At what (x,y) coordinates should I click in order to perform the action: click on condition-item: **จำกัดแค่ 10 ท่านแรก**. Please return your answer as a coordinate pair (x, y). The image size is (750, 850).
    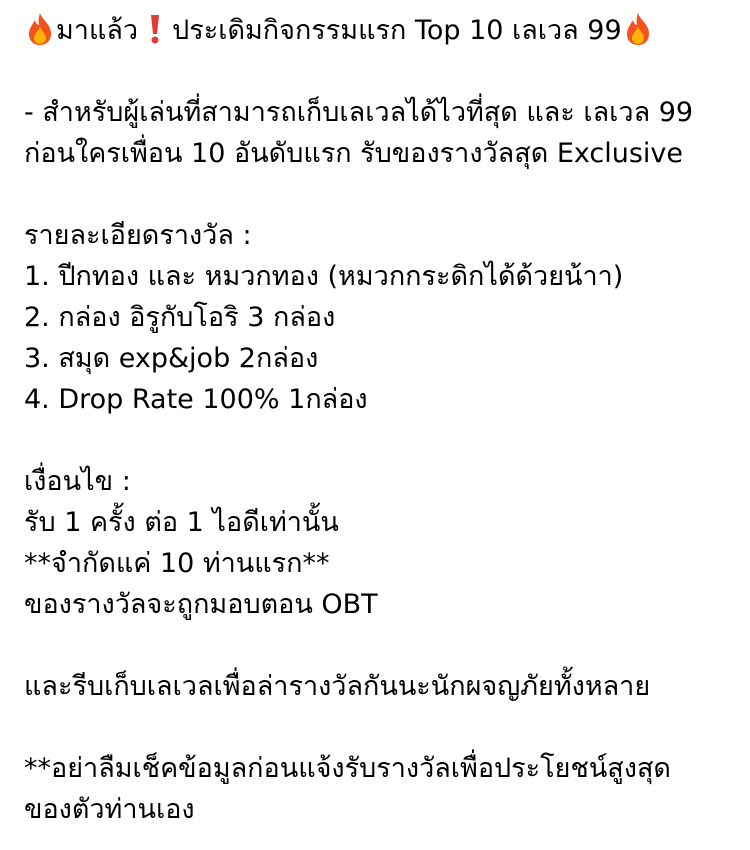
    Looking at the image, I should click on (177, 563).